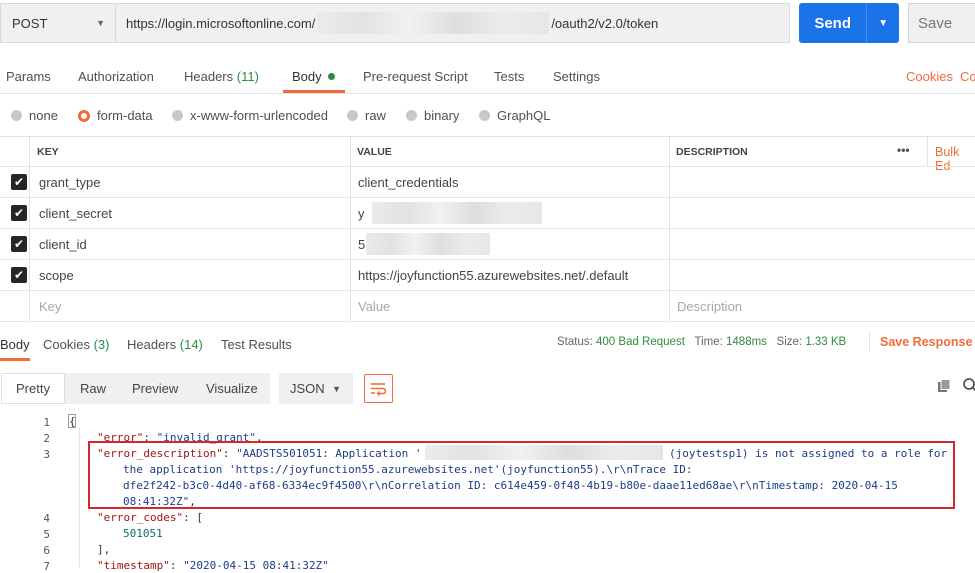  What do you see at coordinates (712, 152) in the screenshot?
I see `column-header-description: DESCRIPTION` at bounding box center [712, 152].